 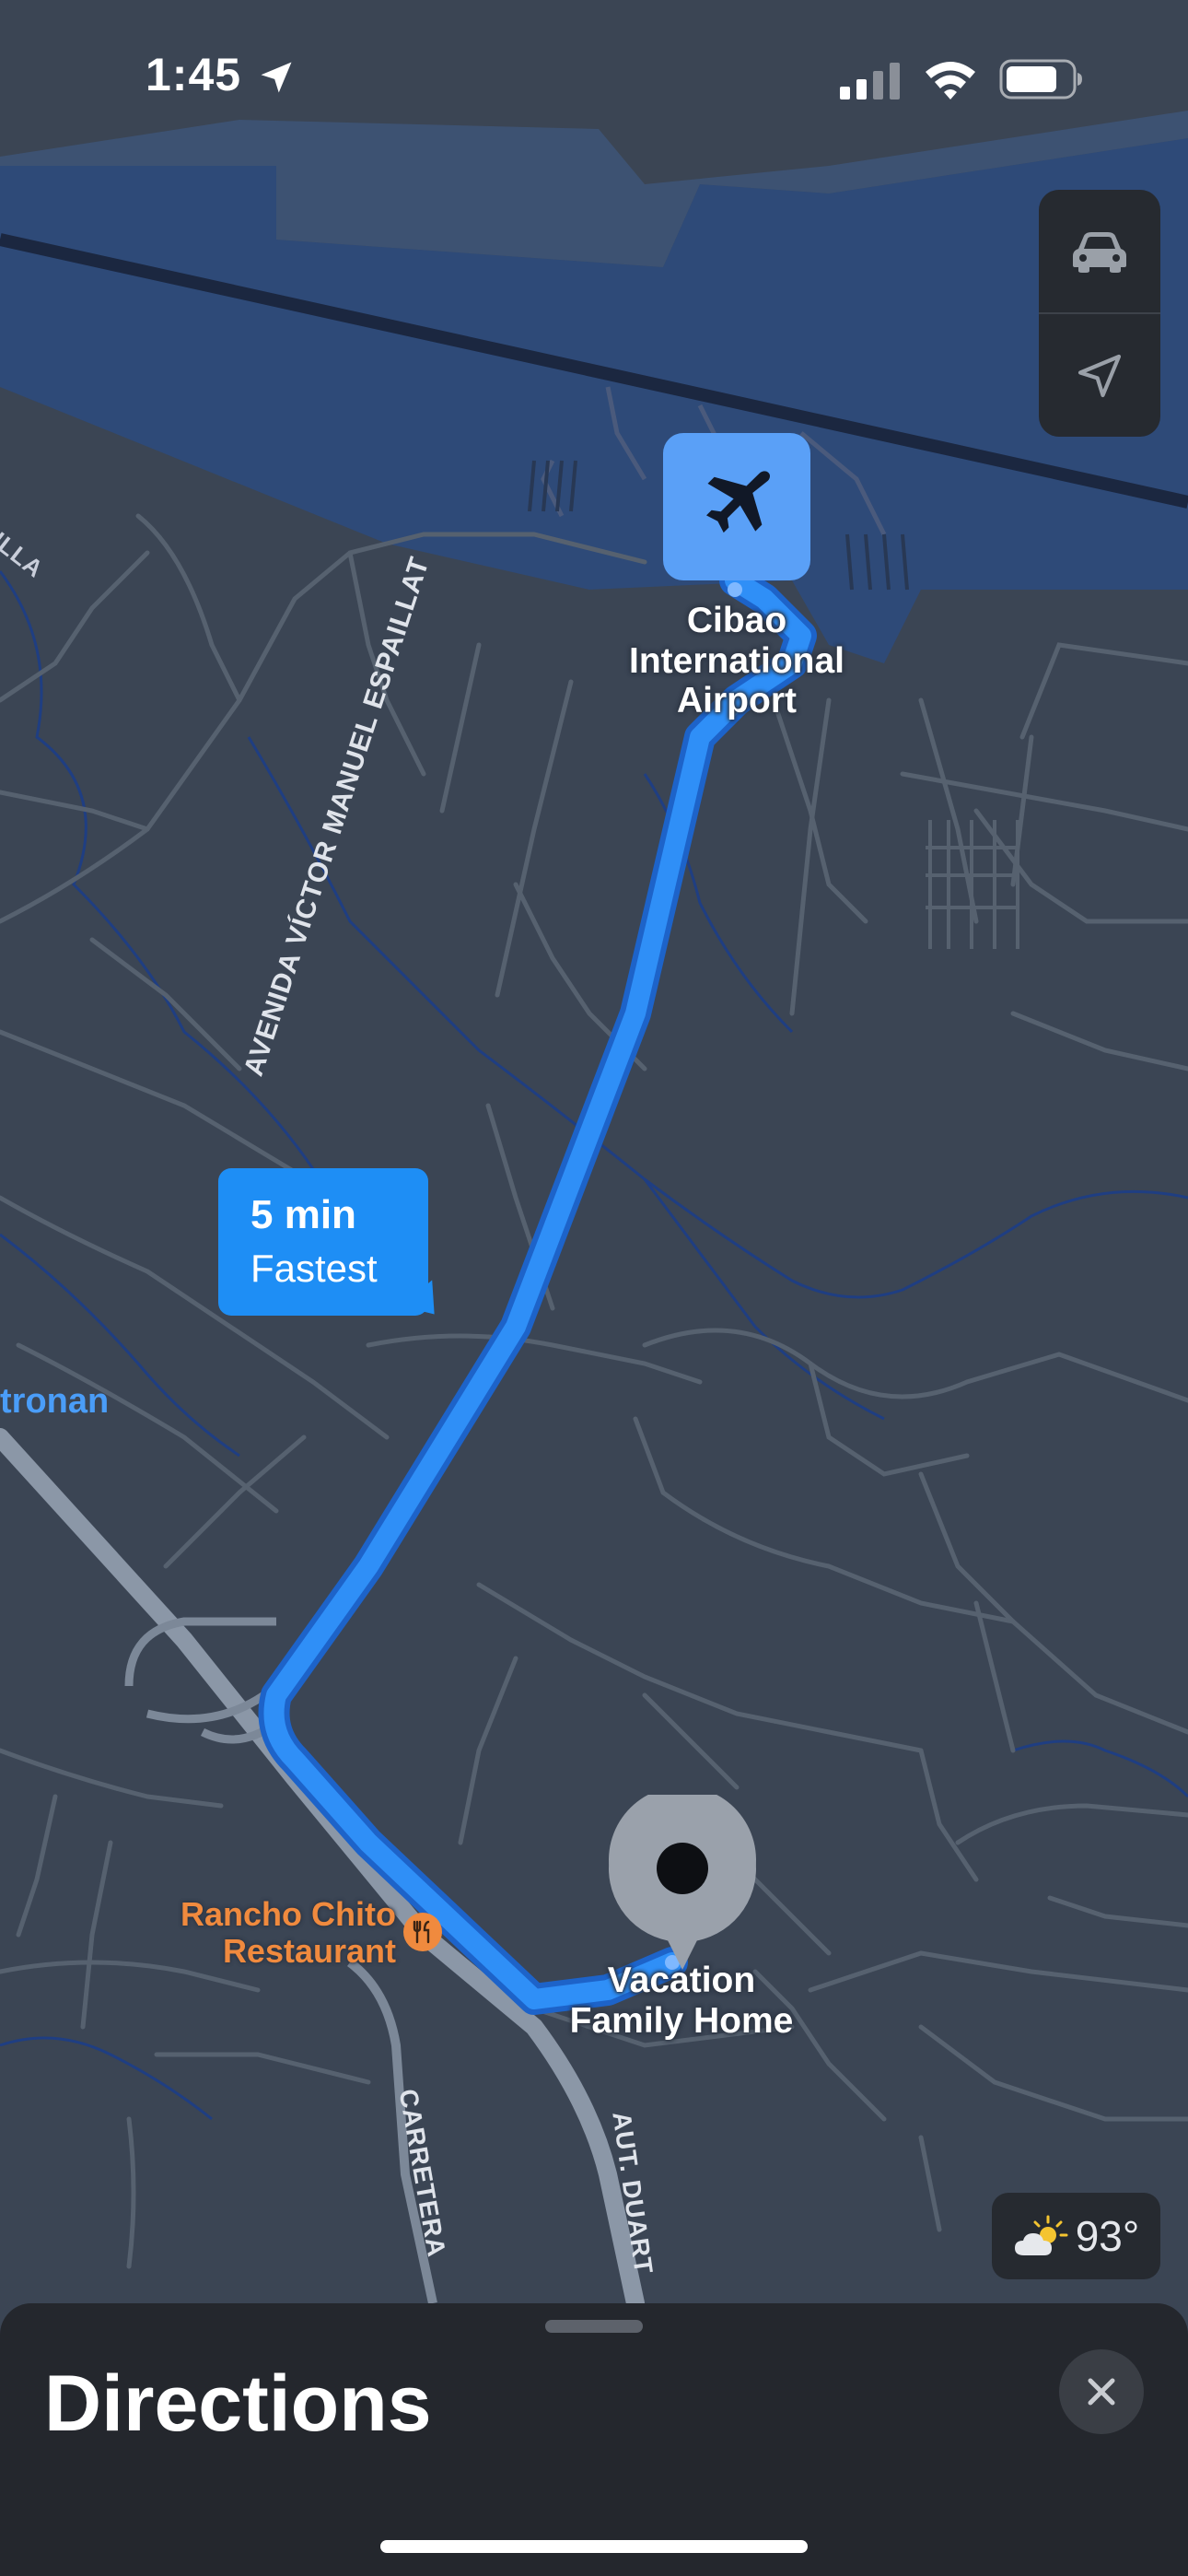 I want to click on weather-temperature: 93°, so click(x=1107, y=2236).